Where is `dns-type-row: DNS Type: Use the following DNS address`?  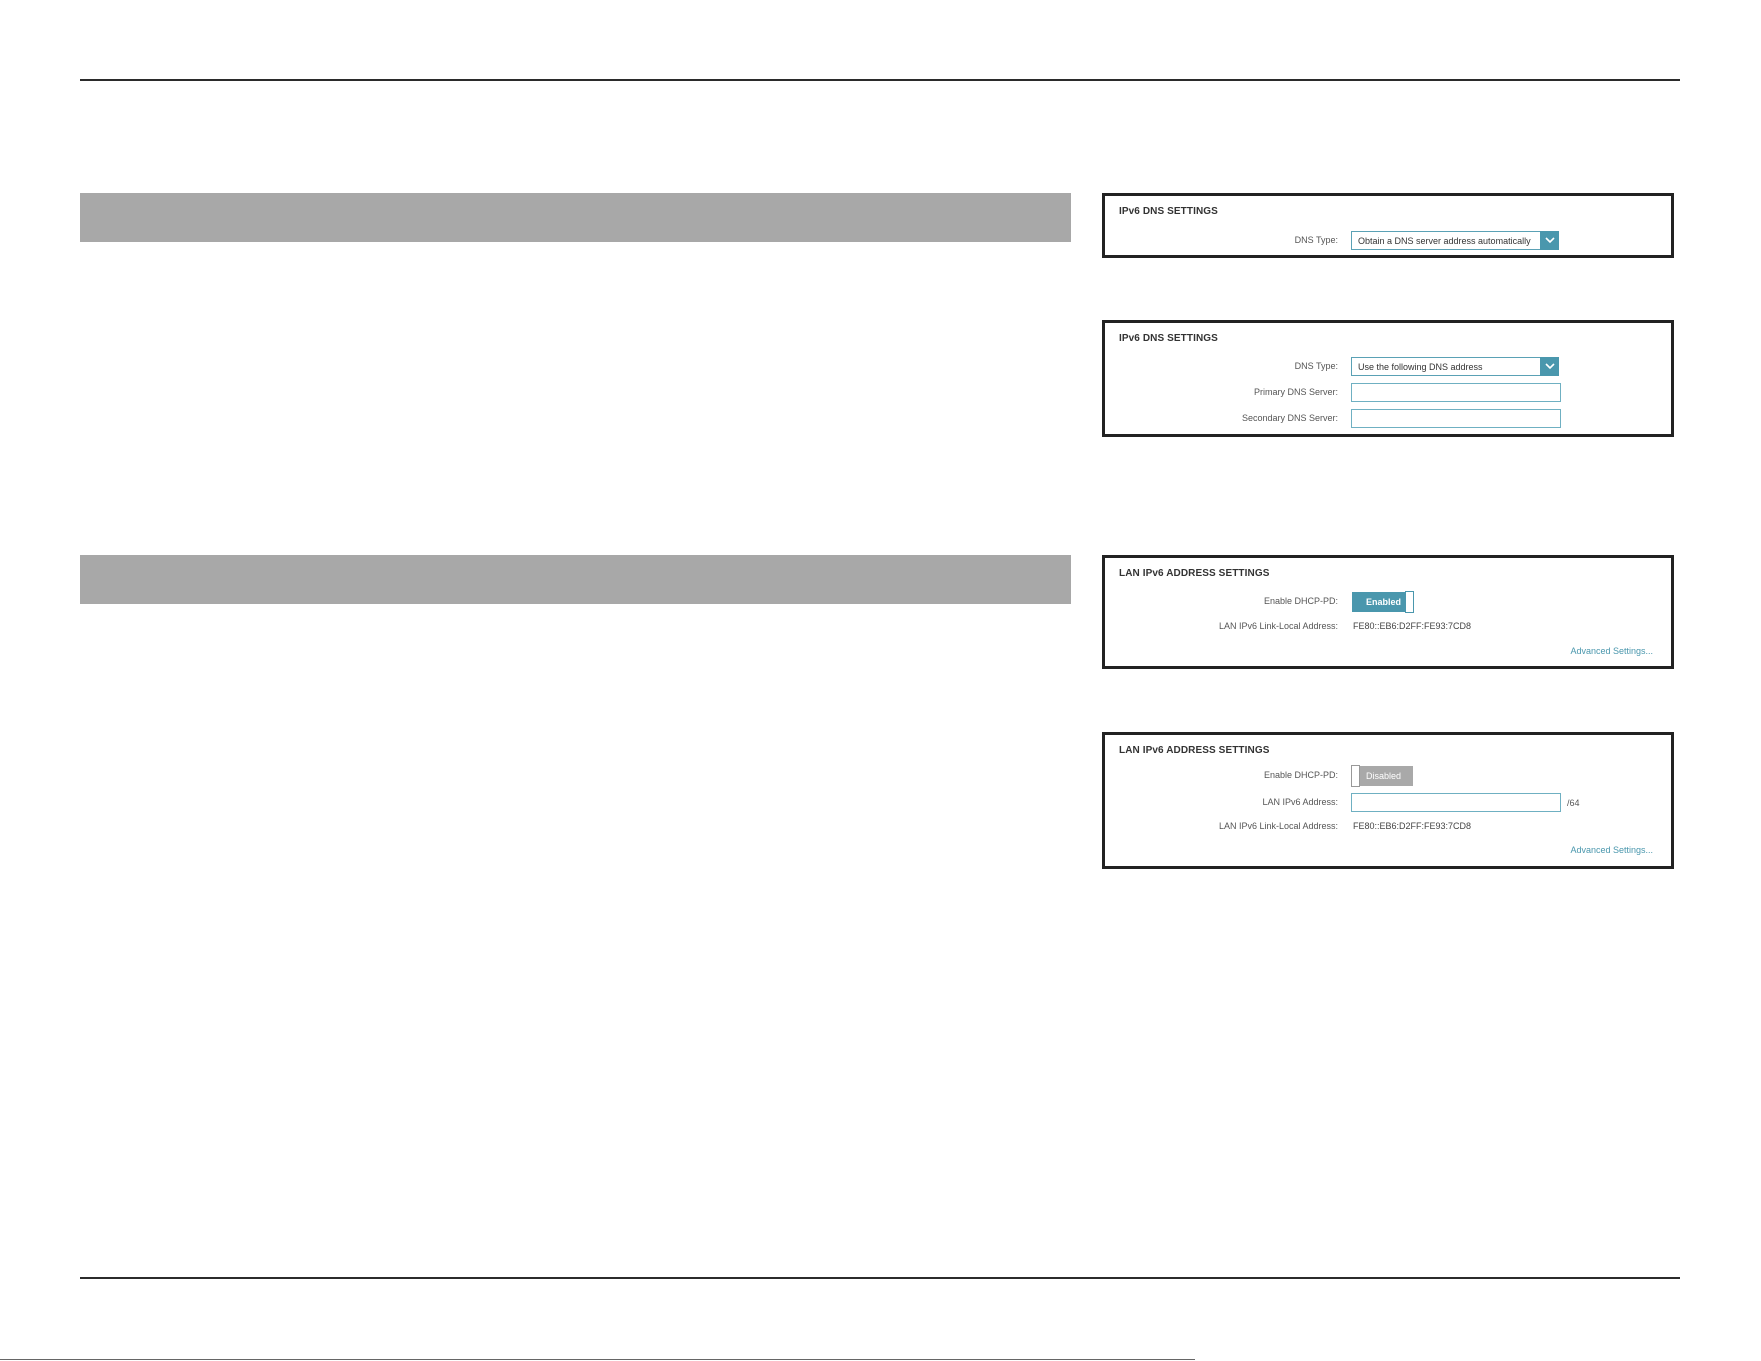 dns-type-row: DNS Type: Use the following DNS address is located at coordinates (1388, 367).